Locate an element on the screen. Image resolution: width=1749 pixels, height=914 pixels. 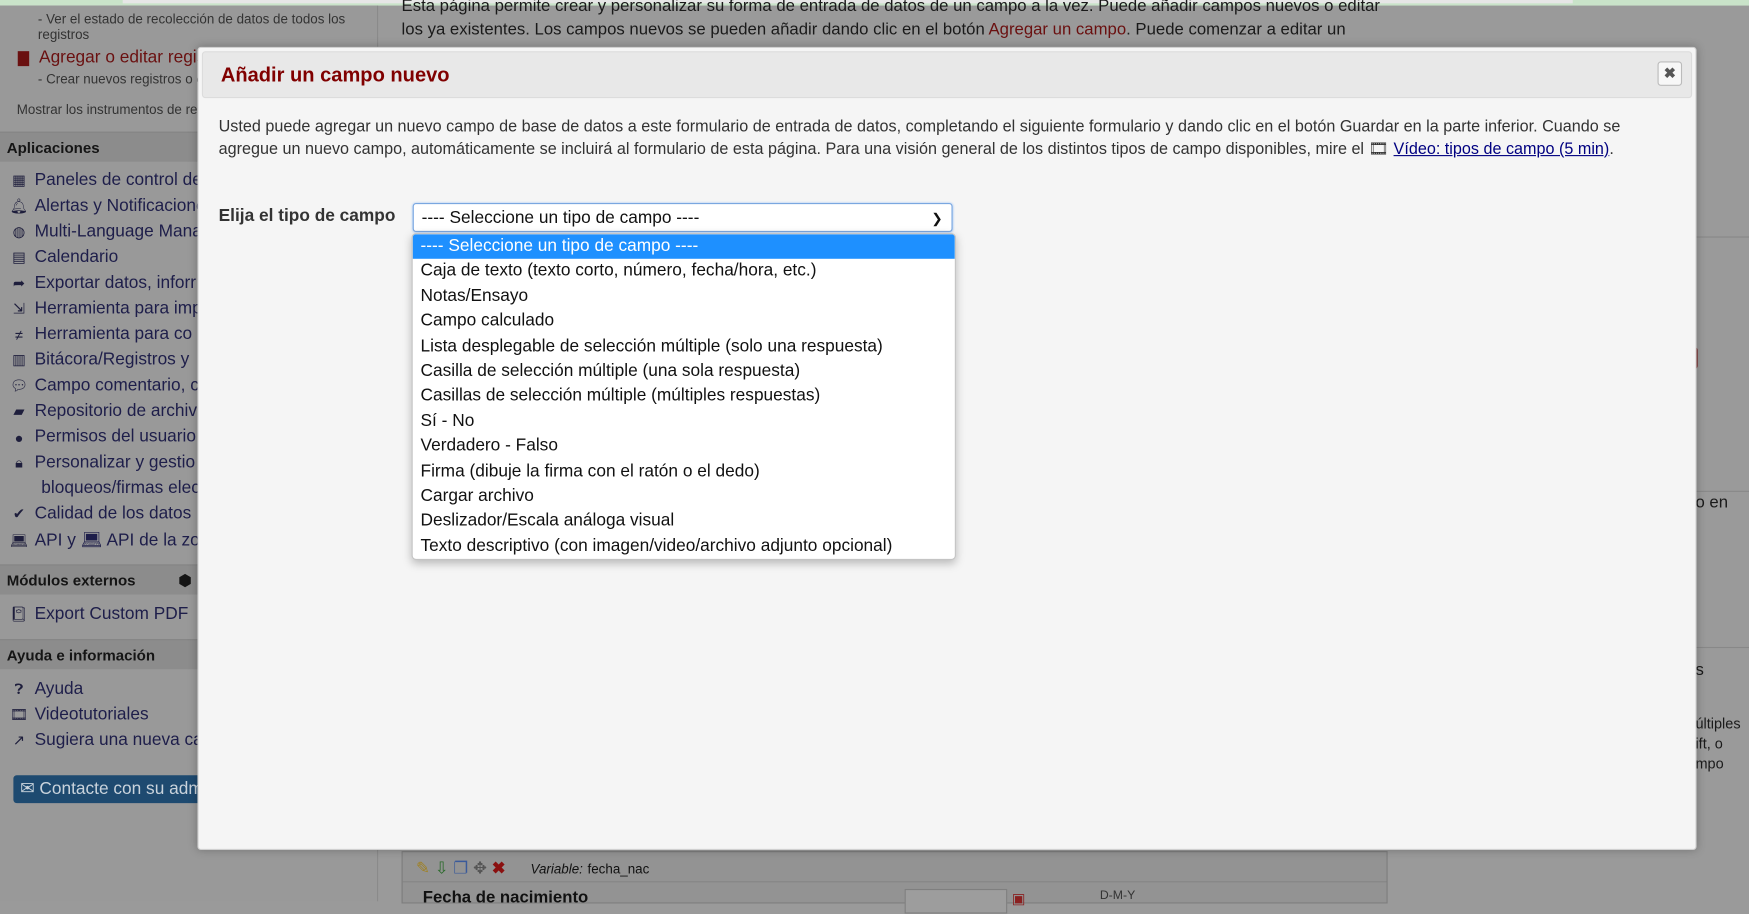
sidebar-item-label: API y 💻︎ API de la zo is located at coordinates (117, 540).